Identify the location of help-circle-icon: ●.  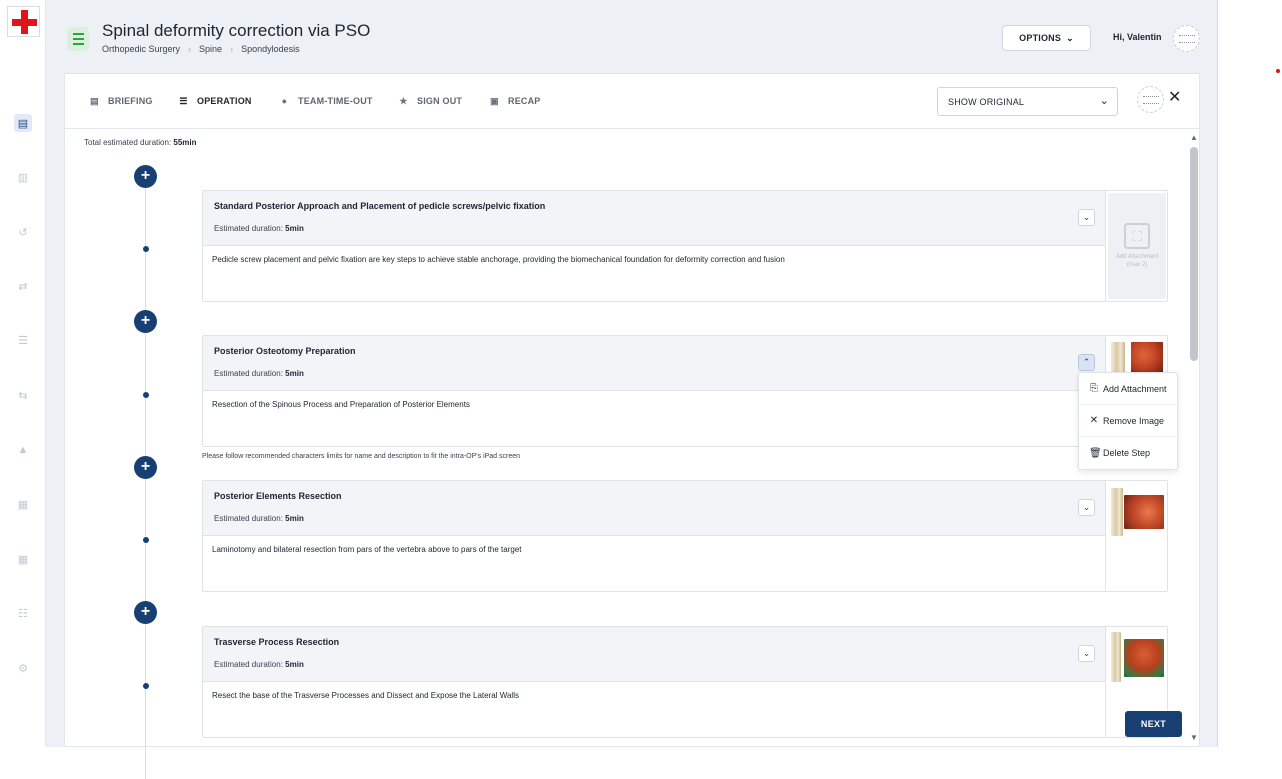
(284, 101).